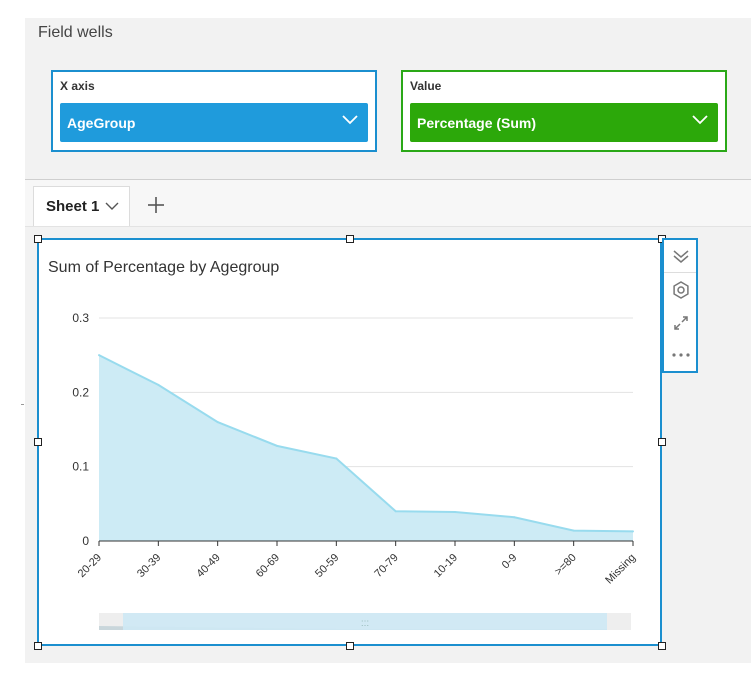  I want to click on y-tick-label: 0.3, so click(80, 318).